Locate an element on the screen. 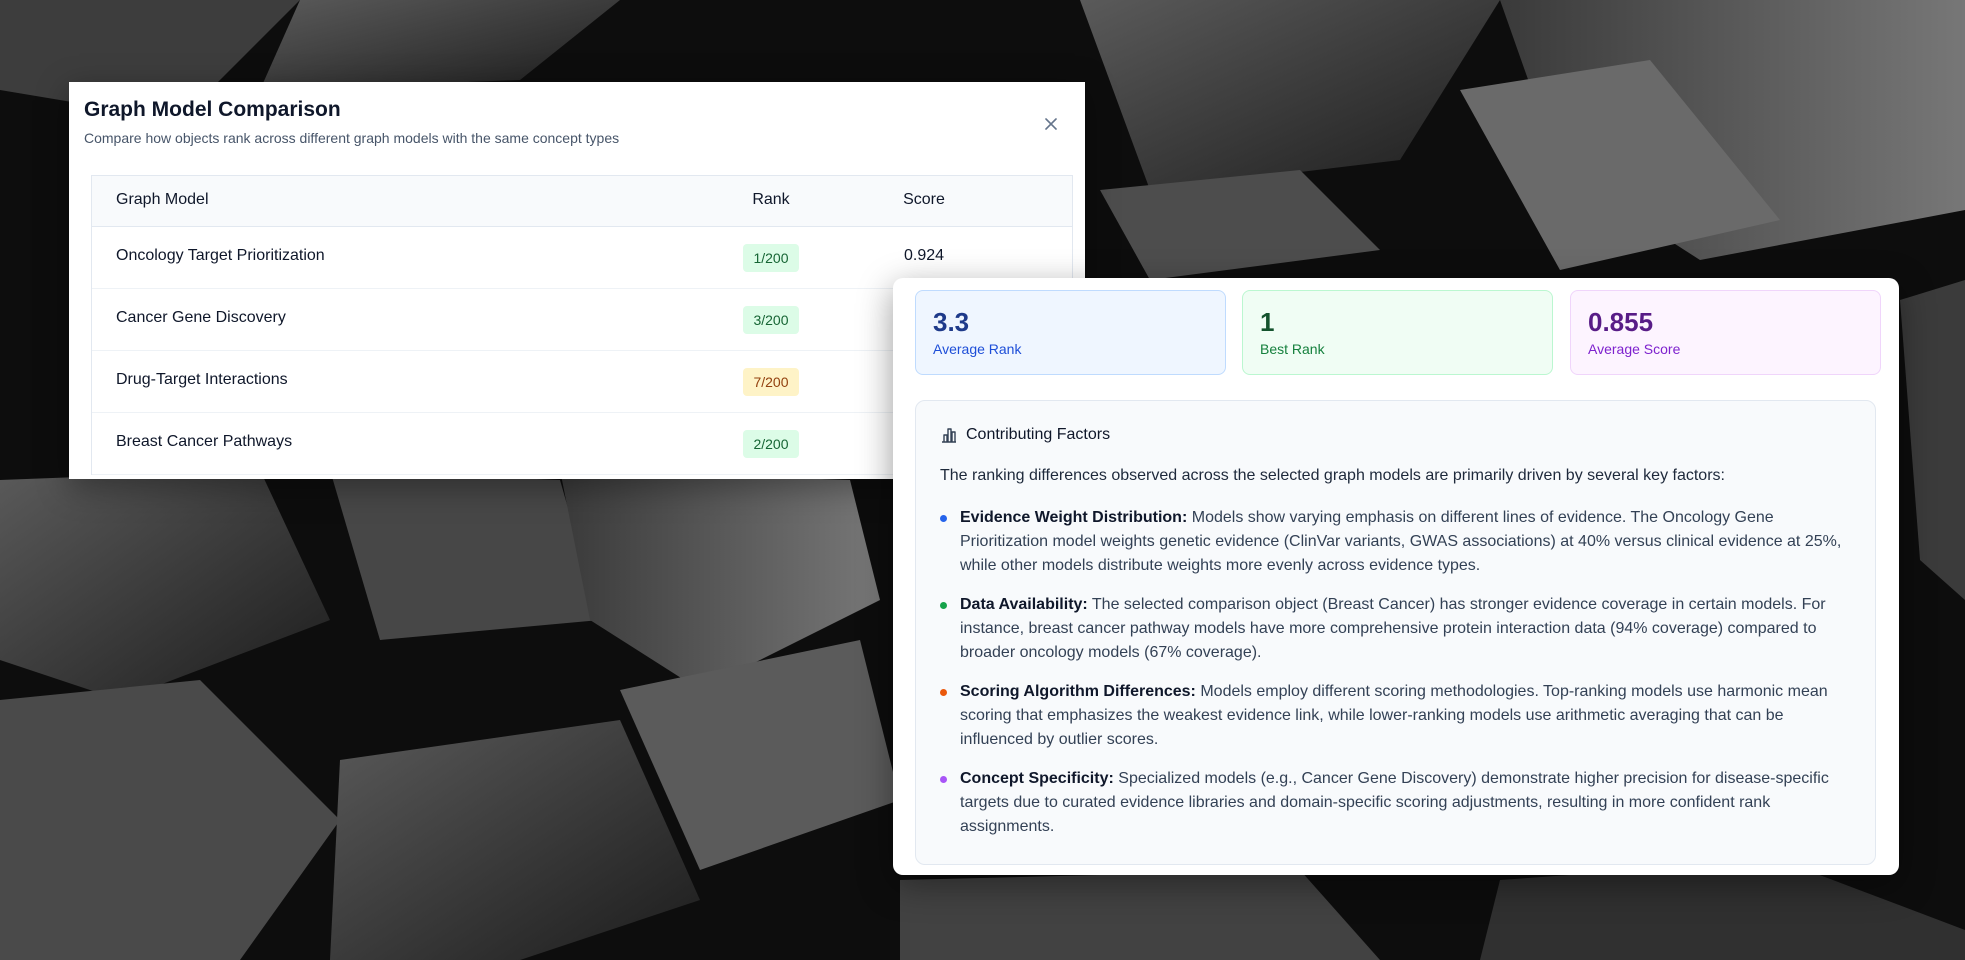 The image size is (1965, 960). table-header: Graph Model Rank Score is located at coordinates (582, 201).